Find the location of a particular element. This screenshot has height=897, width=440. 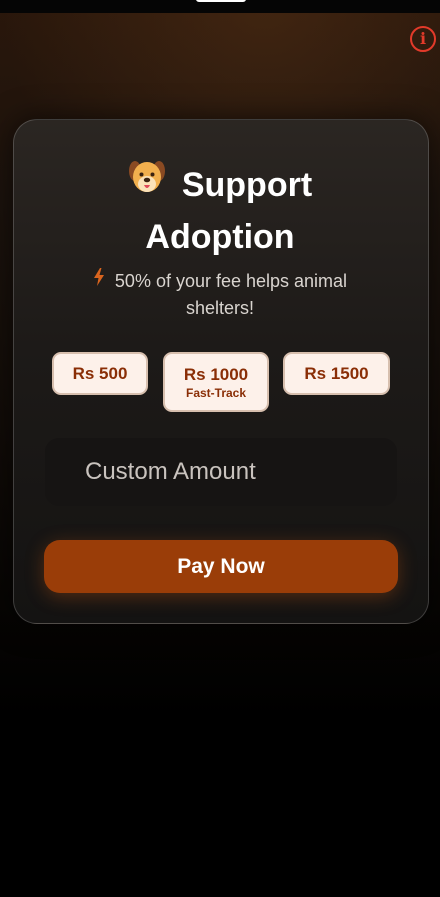

amount-option-500: Rs 500 is located at coordinates (100, 373).